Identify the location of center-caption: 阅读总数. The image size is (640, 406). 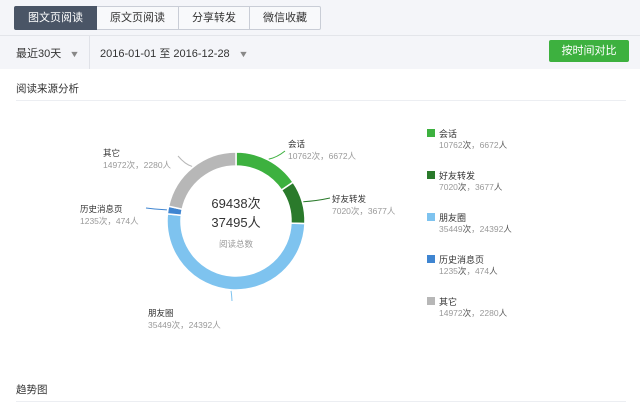
(236, 244).